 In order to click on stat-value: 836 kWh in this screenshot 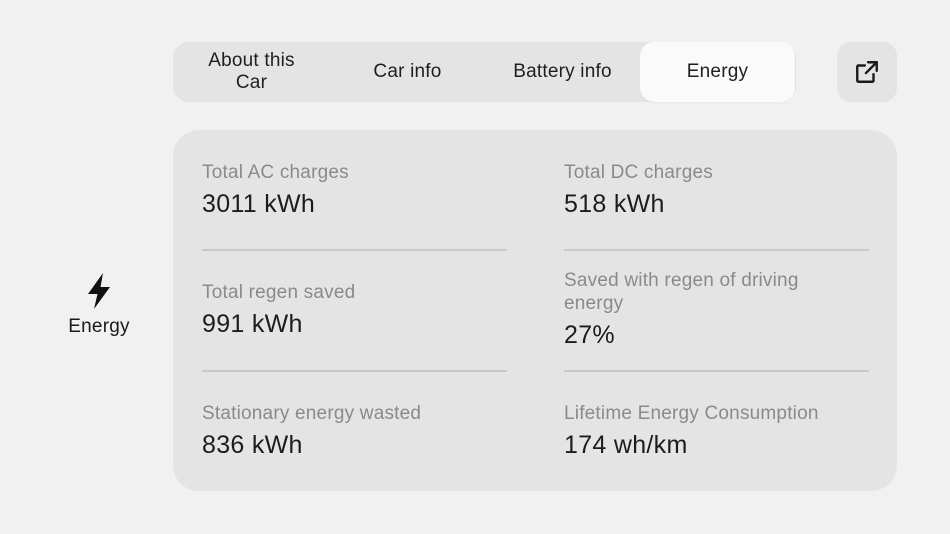, I will do `click(252, 445)`.